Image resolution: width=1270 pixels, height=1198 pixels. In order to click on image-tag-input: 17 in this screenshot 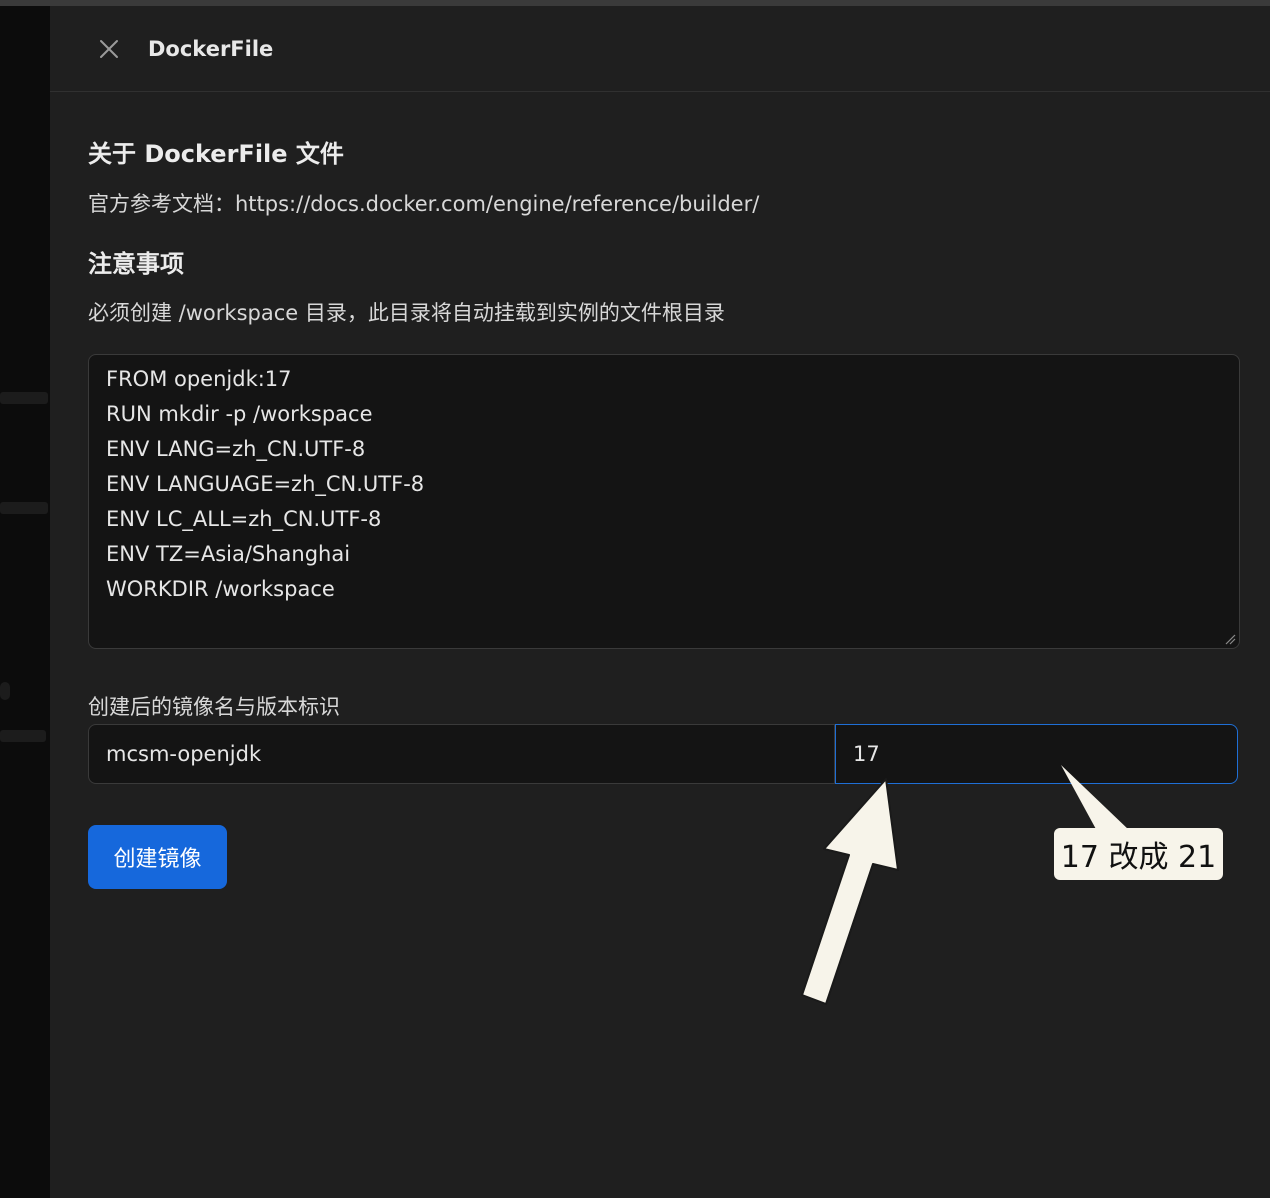, I will do `click(1036, 754)`.